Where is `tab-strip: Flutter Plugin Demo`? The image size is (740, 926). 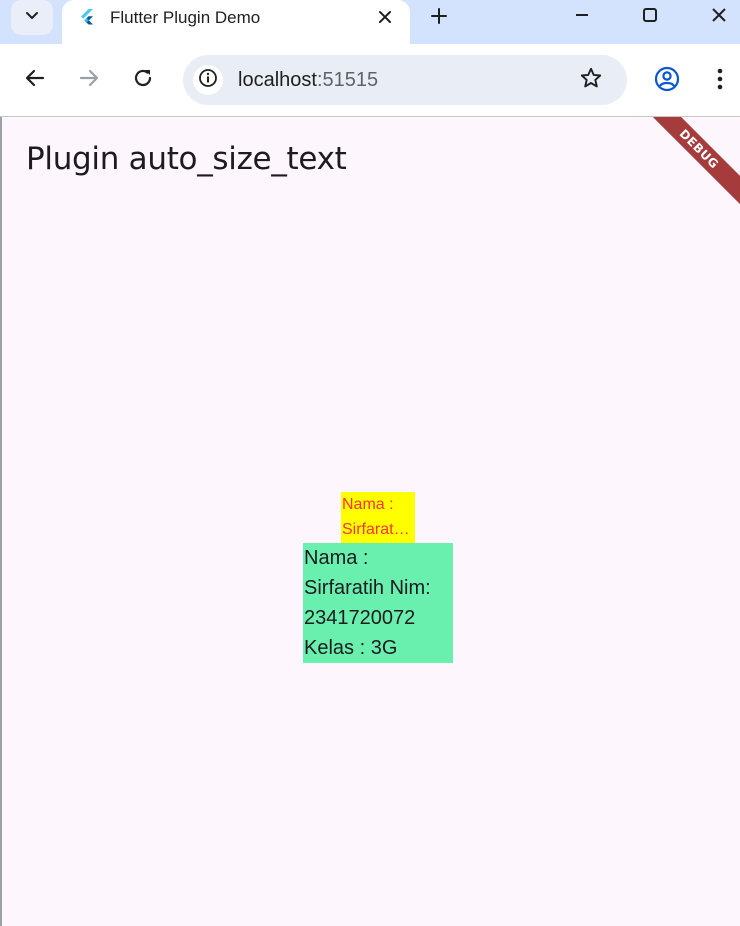
tab-strip: Flutter Plugin Demo is located at coordinates (370, 22).